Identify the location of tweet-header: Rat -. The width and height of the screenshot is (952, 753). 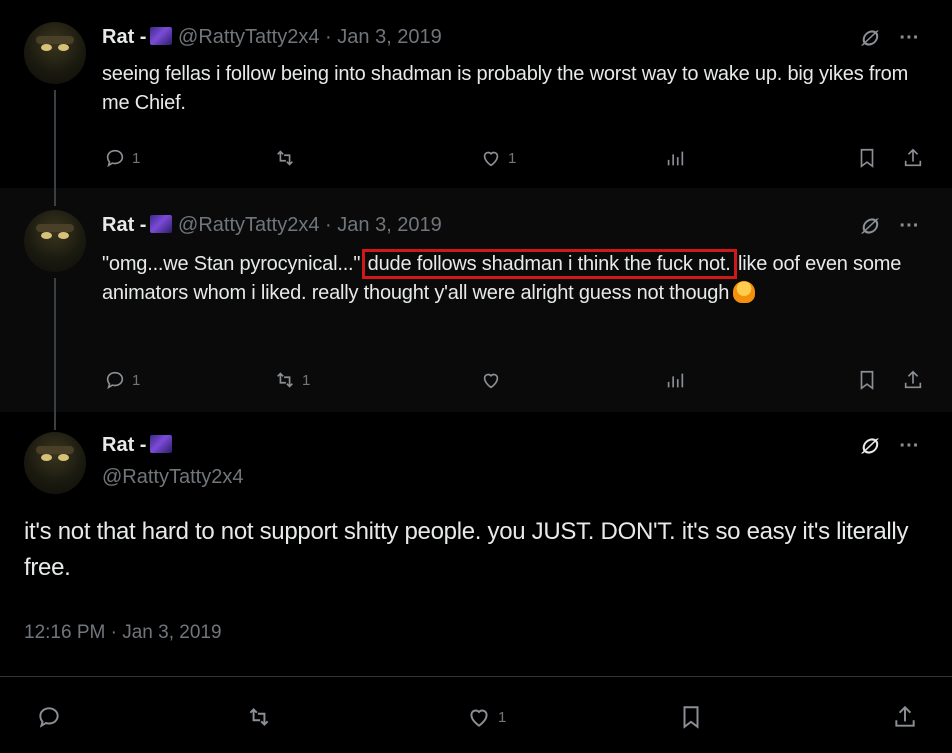
(137, 445).